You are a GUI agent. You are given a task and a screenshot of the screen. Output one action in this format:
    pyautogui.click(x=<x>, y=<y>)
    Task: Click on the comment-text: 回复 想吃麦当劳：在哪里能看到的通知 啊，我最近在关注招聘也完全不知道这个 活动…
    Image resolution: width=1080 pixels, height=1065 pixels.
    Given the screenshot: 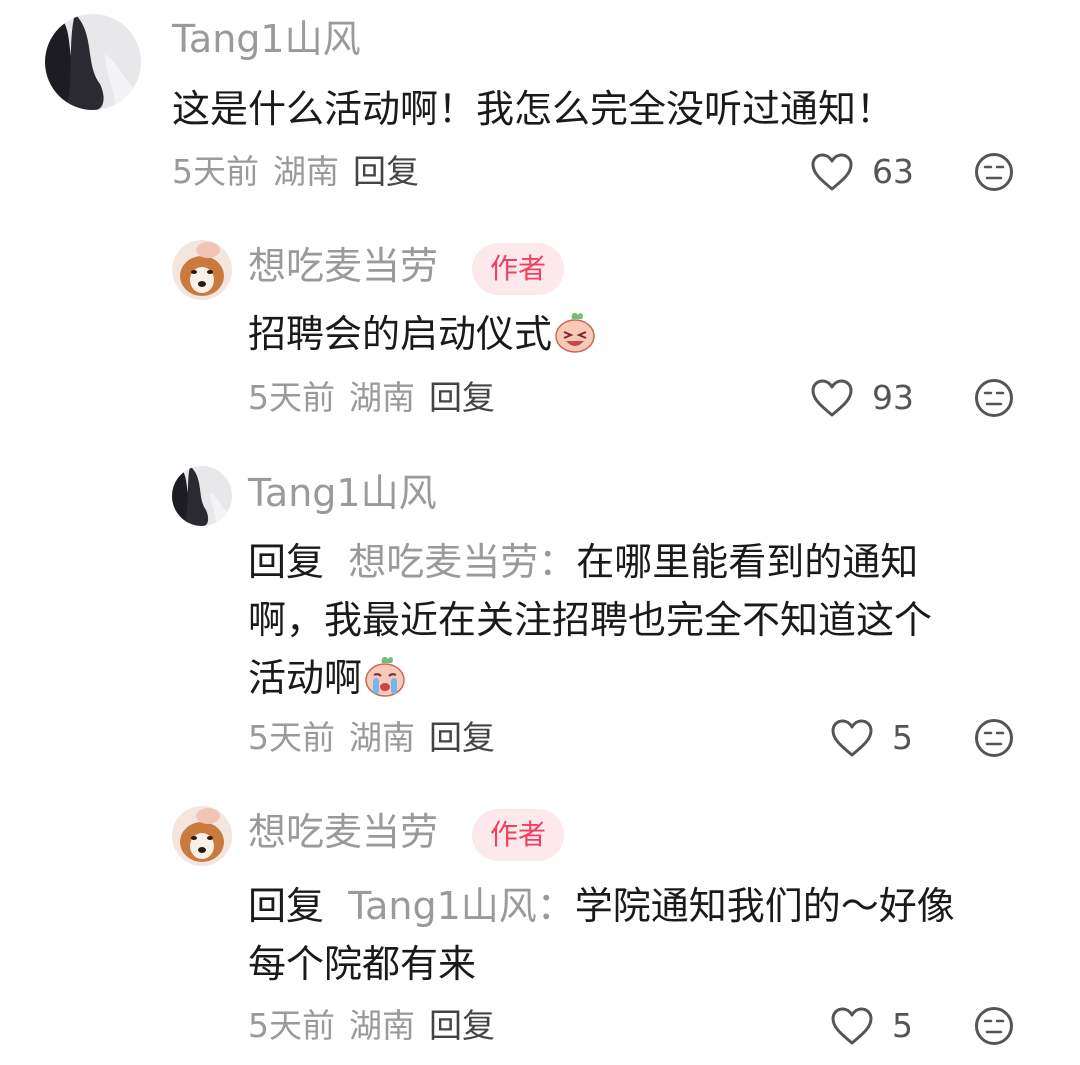 What is the action you would take?
    pyautogui.click(x=643, y=620)
    